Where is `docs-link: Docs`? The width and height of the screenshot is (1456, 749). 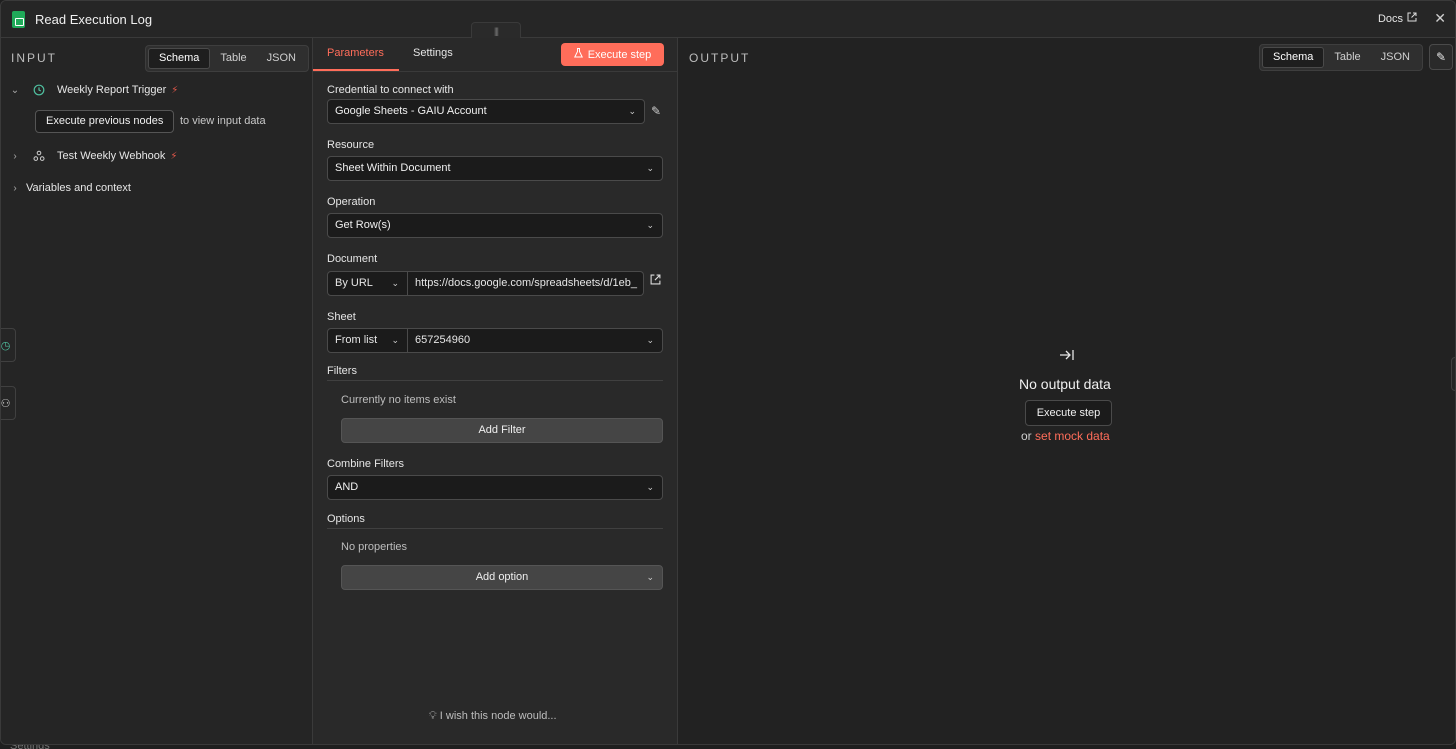
docs-link: Docs is located at coordinates (1397, 18).